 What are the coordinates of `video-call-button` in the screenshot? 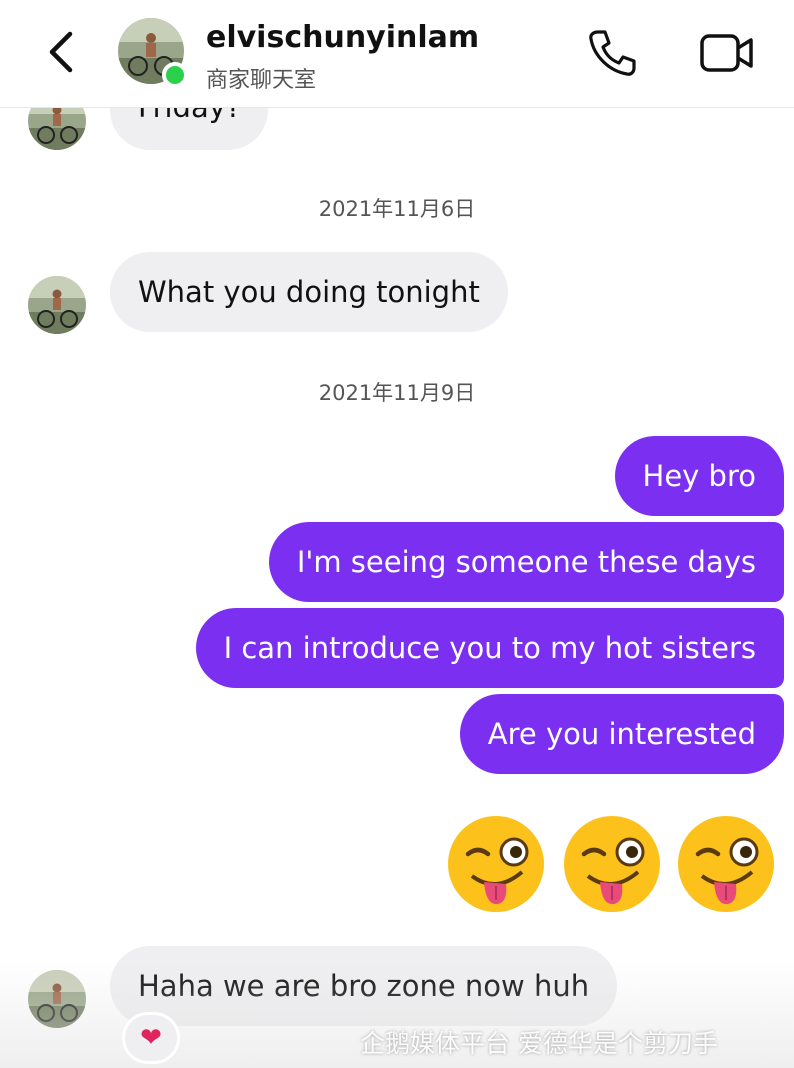 It's located at (727, 53).